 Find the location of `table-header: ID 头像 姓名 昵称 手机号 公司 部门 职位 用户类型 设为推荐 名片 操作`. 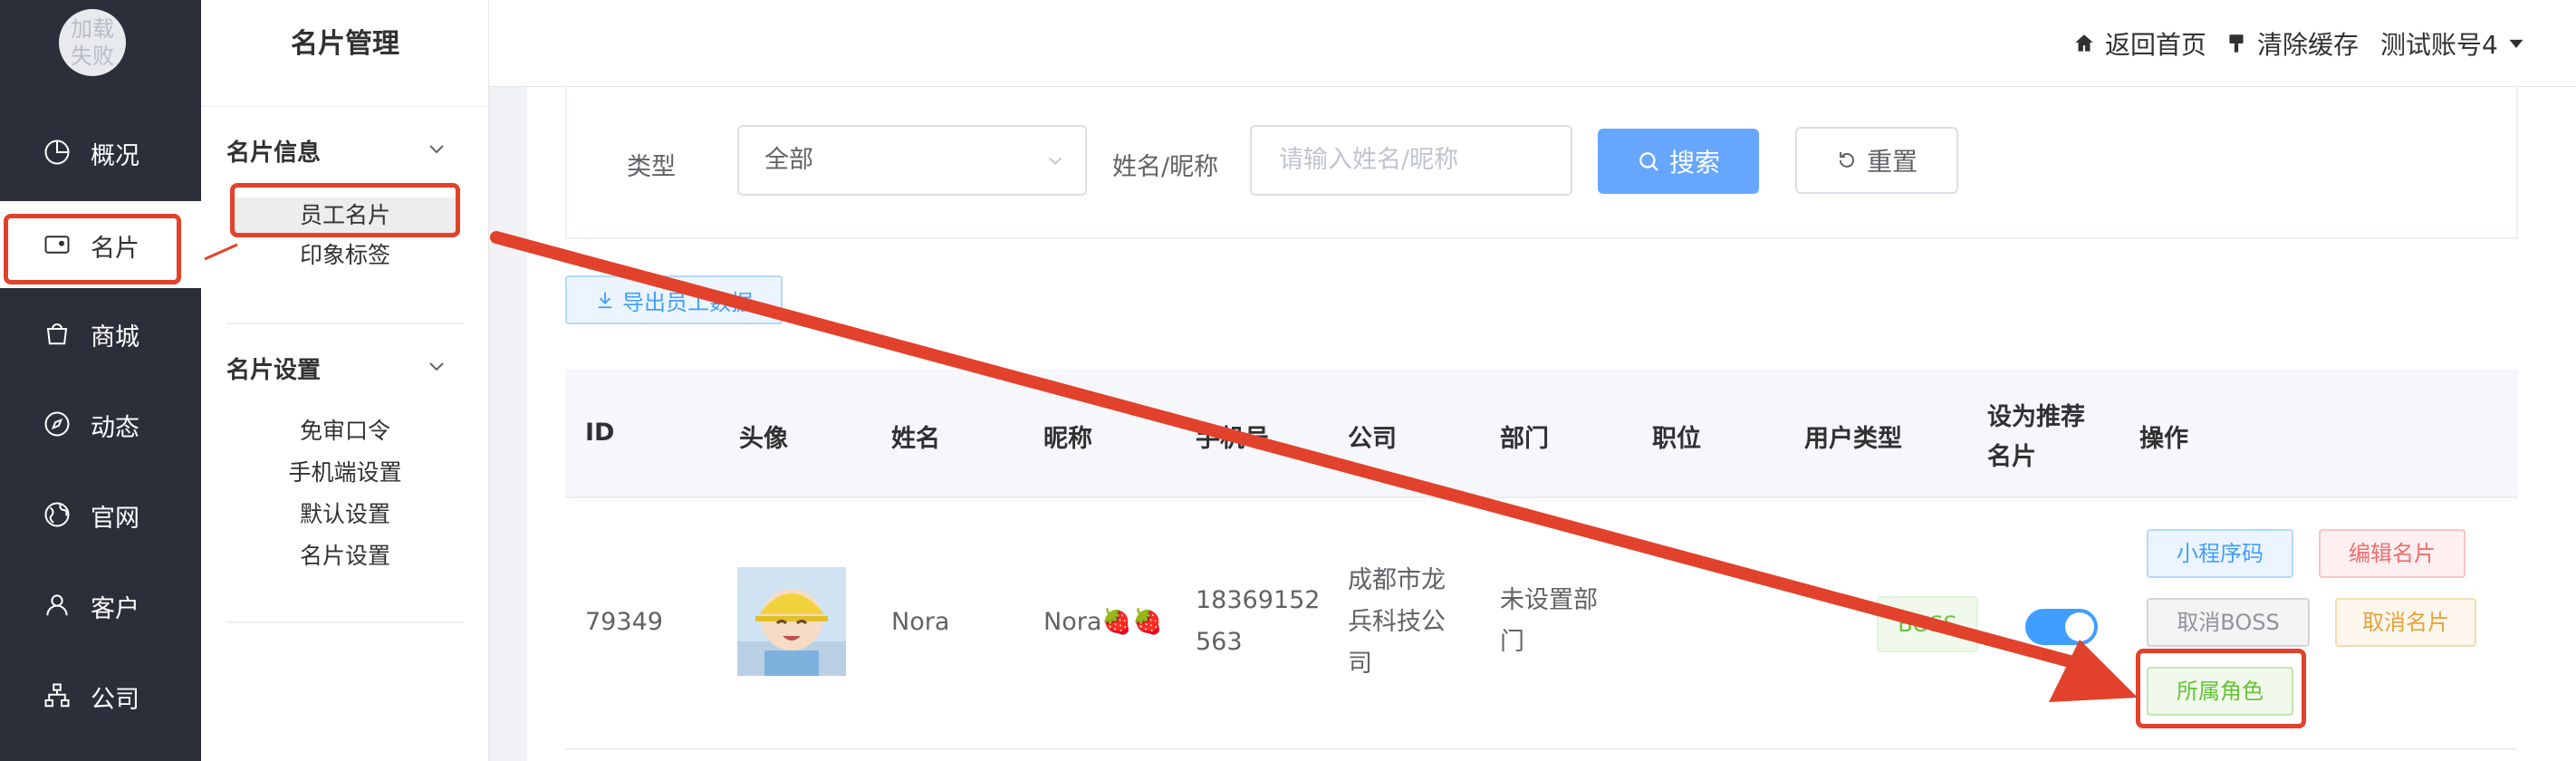

table-header: ID 头像 姓名 昵称 手机号 公司 部门 职位 用户类型 设为推荐 名片 操作 is located at coordinates (1541, 433).